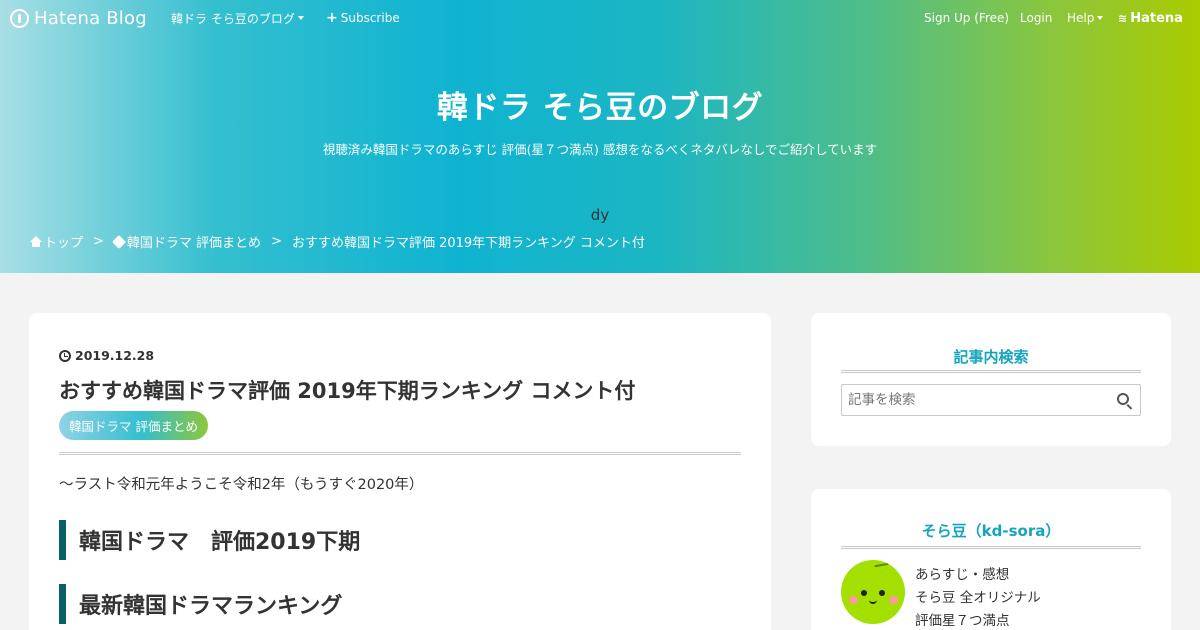 Image resolution: width=1200 pixels, height=630 pixels. I want to click on profile-line: あらすじ・感想, so click(962, 575).